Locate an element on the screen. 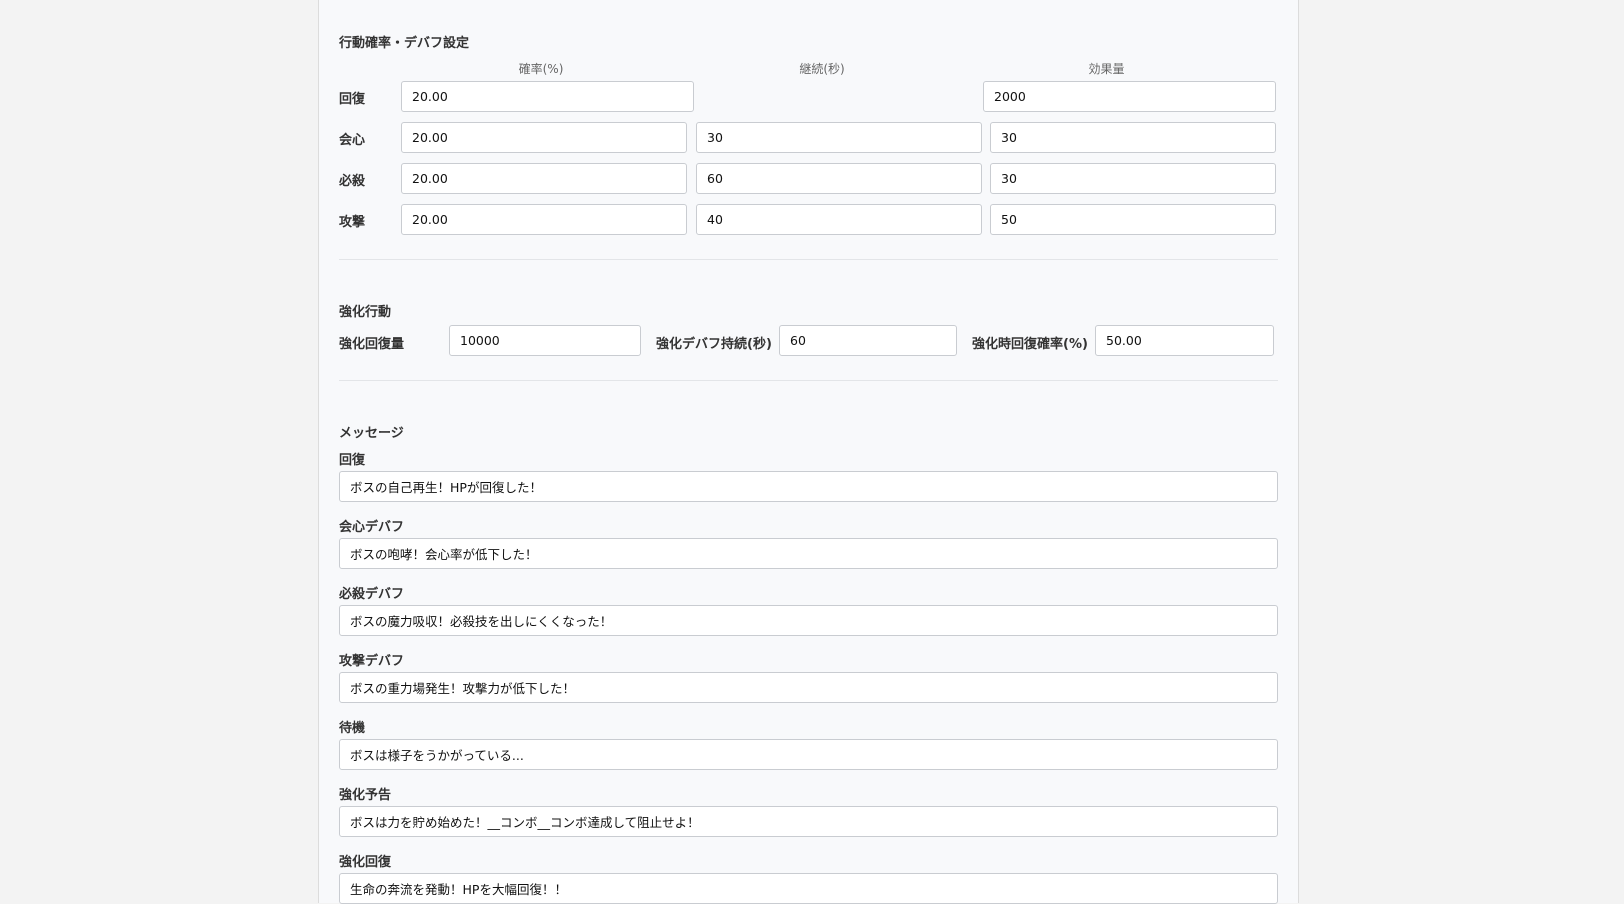 This screenshot has height=904, width=1624. attack-duration-input is located at coordinates (839, 219).